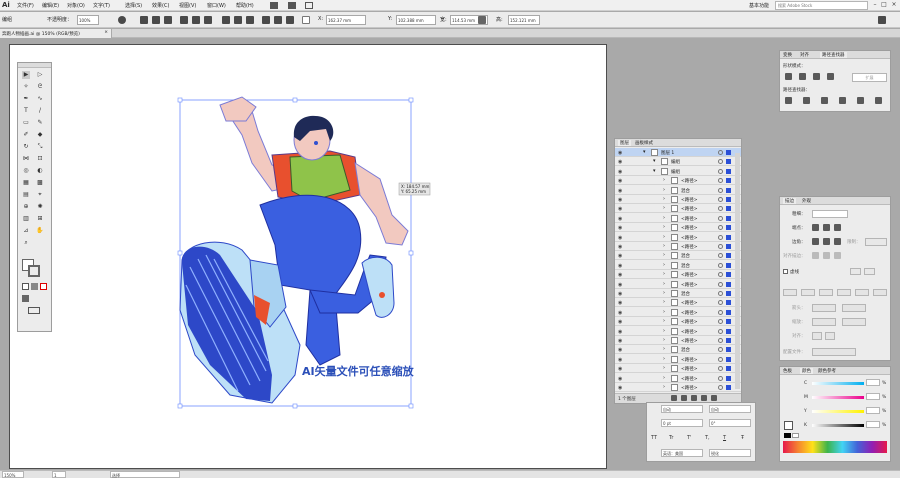 This screenshot has height=478, width=900. I want to click on opacity-field: 100%, so click(88, 20).